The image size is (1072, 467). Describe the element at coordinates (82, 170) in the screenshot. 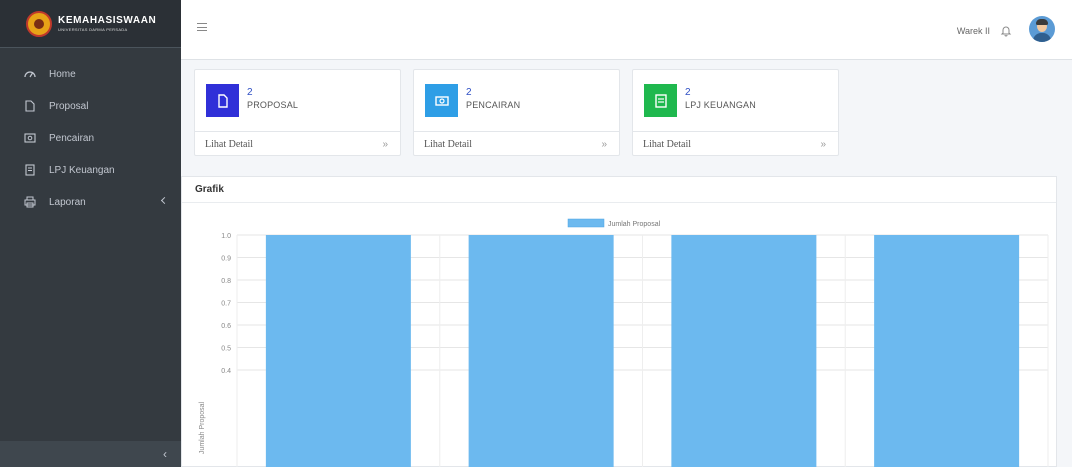

I see `sidebar-item-label: LPJ Keuangan` at that location.